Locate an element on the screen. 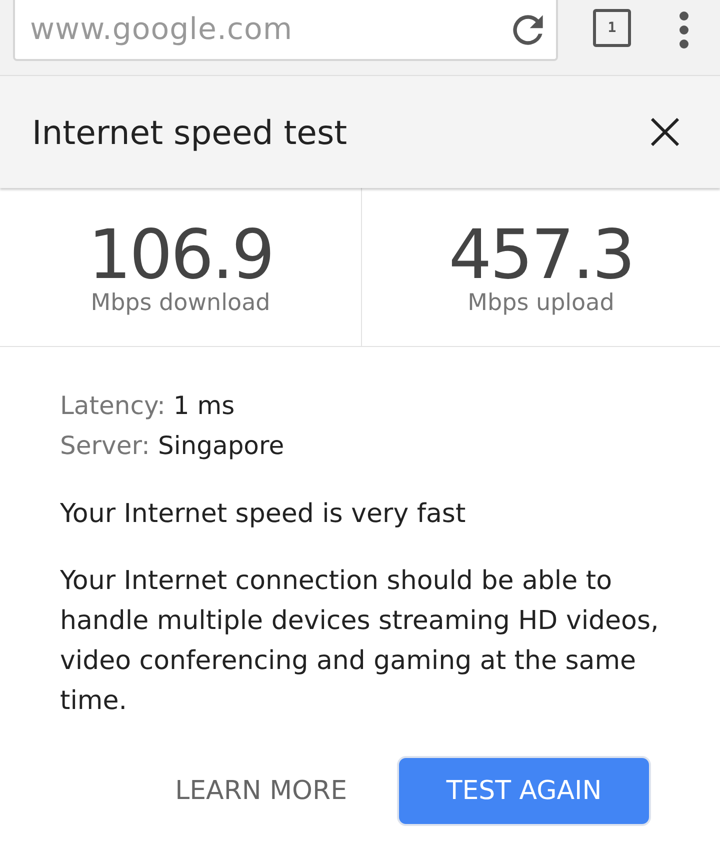 The height and width of the screenshot is (844, 720). speed-verdict: Your Internet speed is very fast is located at coordinates (263, 514).